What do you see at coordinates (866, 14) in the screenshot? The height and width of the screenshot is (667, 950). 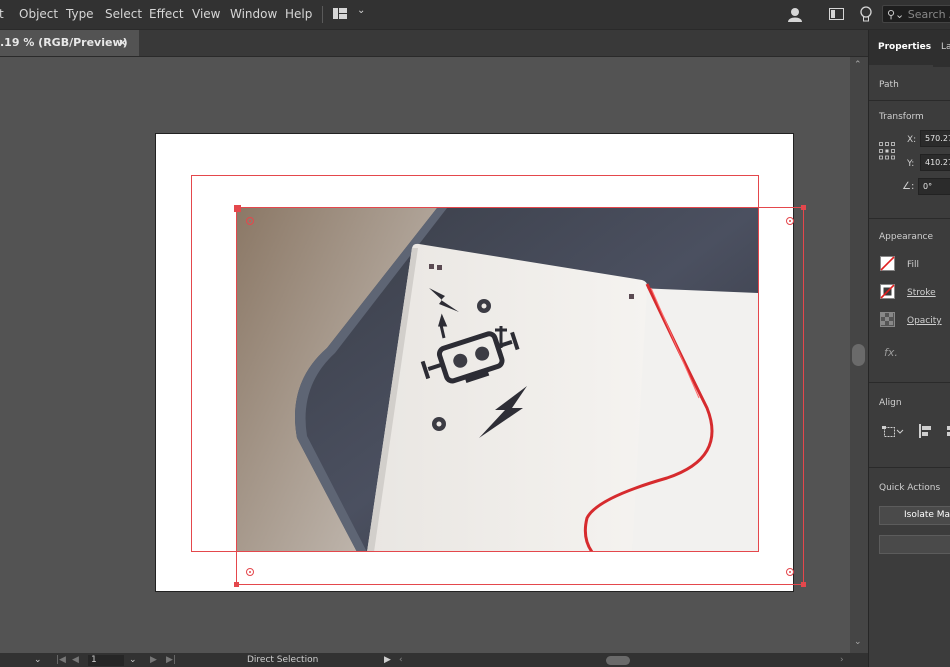 I see `discover-lightbulb-icon` at bounding box center [866, 14].